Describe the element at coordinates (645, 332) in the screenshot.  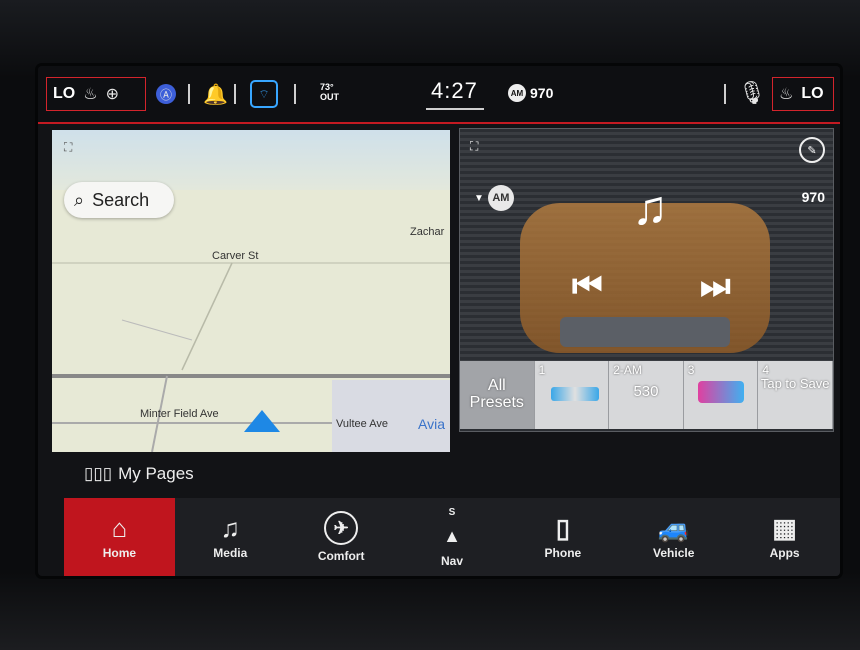
I see `album-art-detail` at that location.